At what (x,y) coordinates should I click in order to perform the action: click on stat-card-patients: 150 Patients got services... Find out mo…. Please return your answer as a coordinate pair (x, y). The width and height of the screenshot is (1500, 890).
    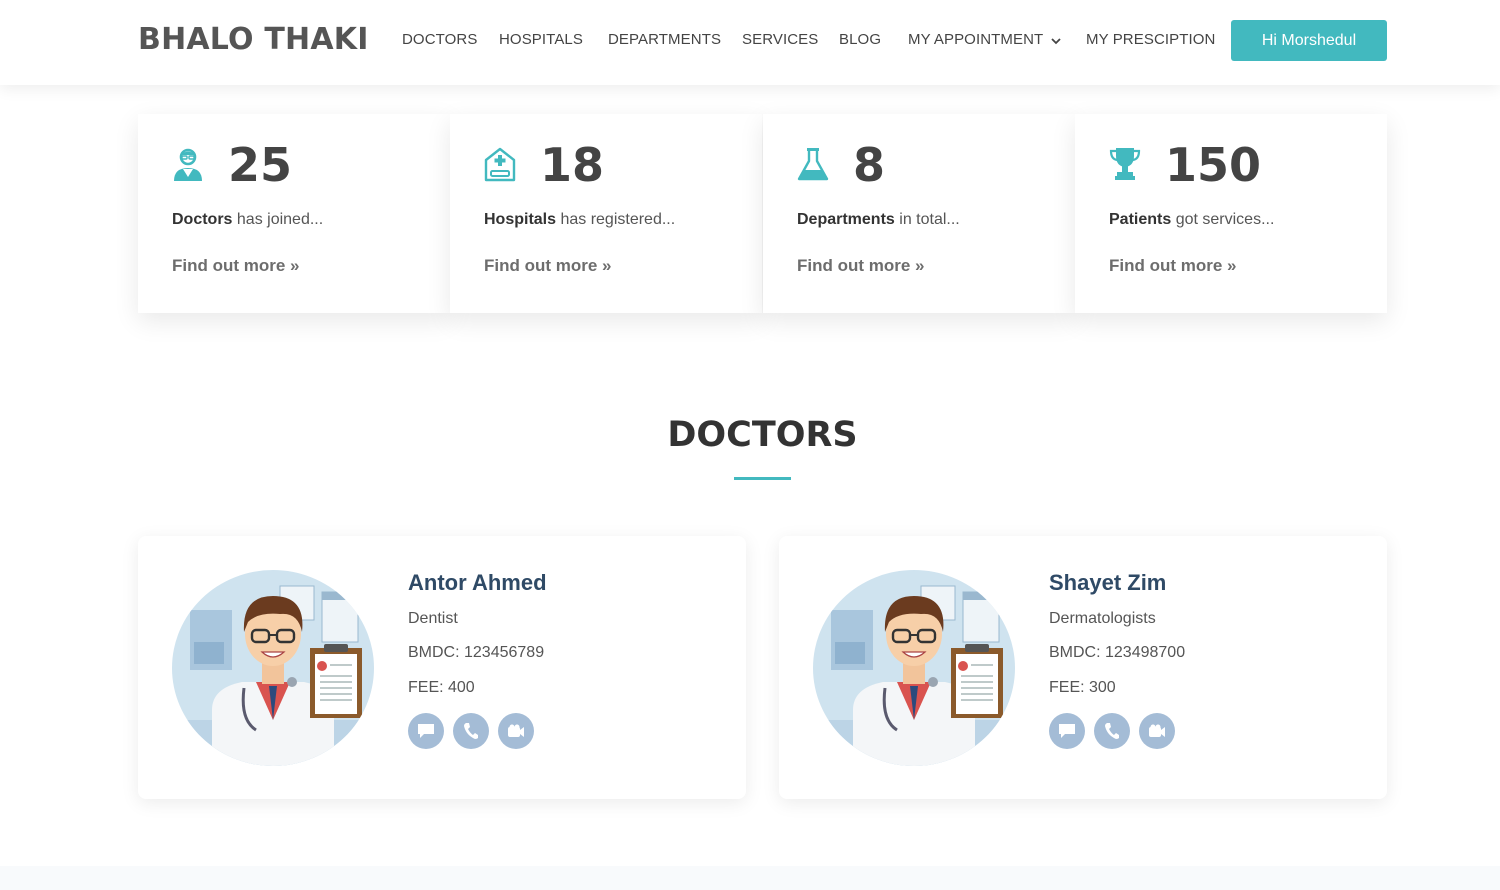
    Looking at the image, I should click on (1231, 213).